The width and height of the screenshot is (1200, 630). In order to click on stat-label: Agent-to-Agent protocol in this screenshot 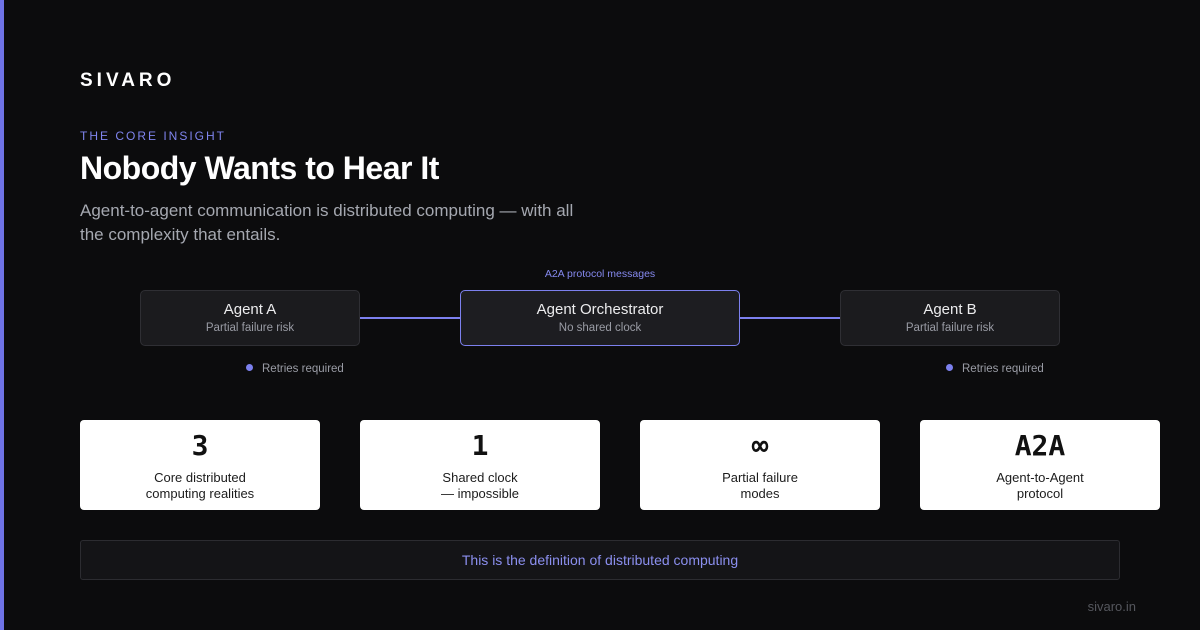, I will do `click(1040, 486)`.